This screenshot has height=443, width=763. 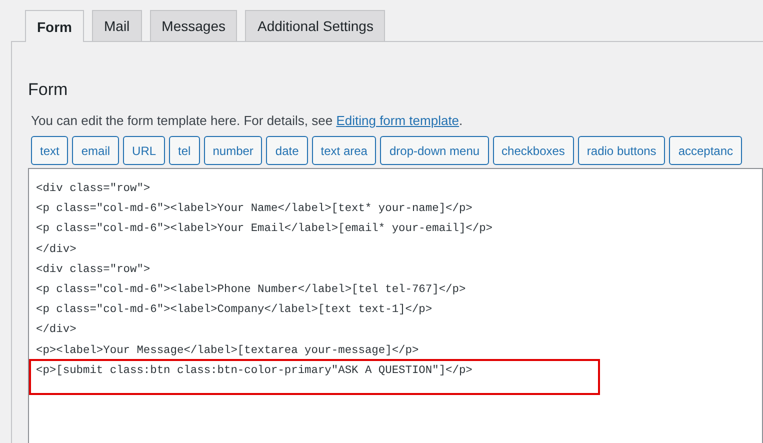 I want to click on code-line: <p class="col-md-6"><label>Your Email</label>[email* your-email]</p>, so click(x=265, y=230).